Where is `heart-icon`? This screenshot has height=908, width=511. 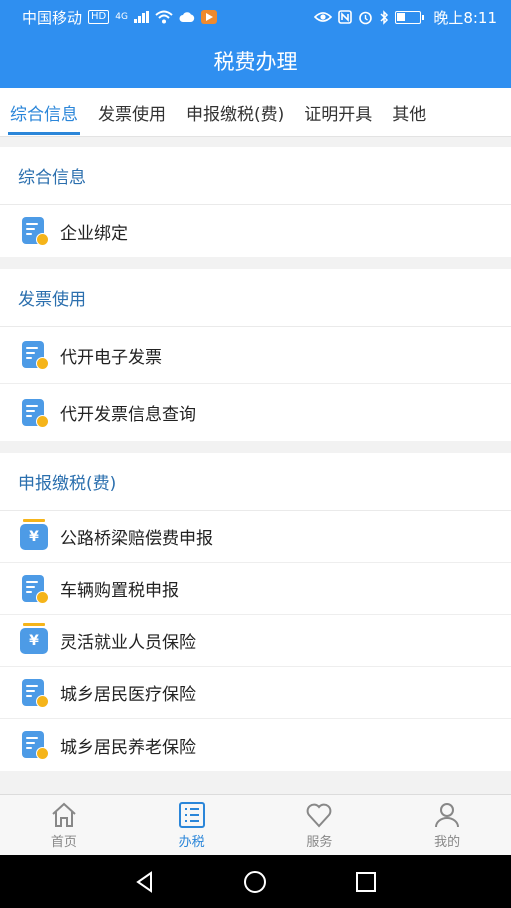
heart-icon is located at coordinates (319, 815).